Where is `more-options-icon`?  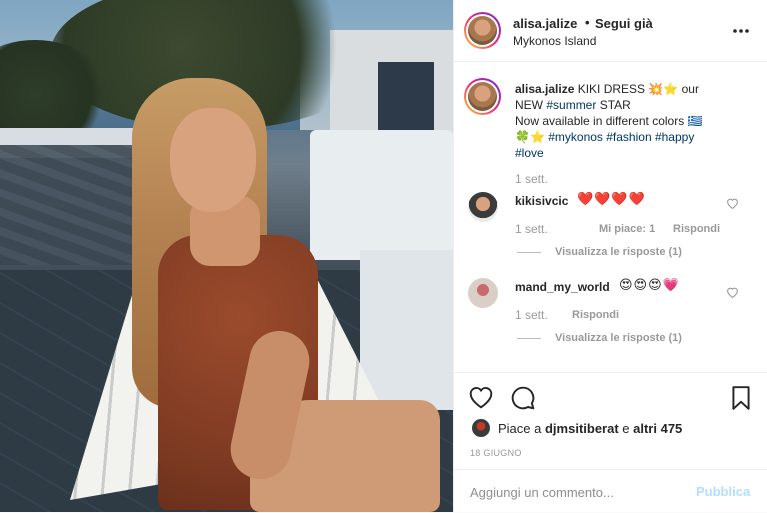 more-options-icon is located at coordinates (741, 28).